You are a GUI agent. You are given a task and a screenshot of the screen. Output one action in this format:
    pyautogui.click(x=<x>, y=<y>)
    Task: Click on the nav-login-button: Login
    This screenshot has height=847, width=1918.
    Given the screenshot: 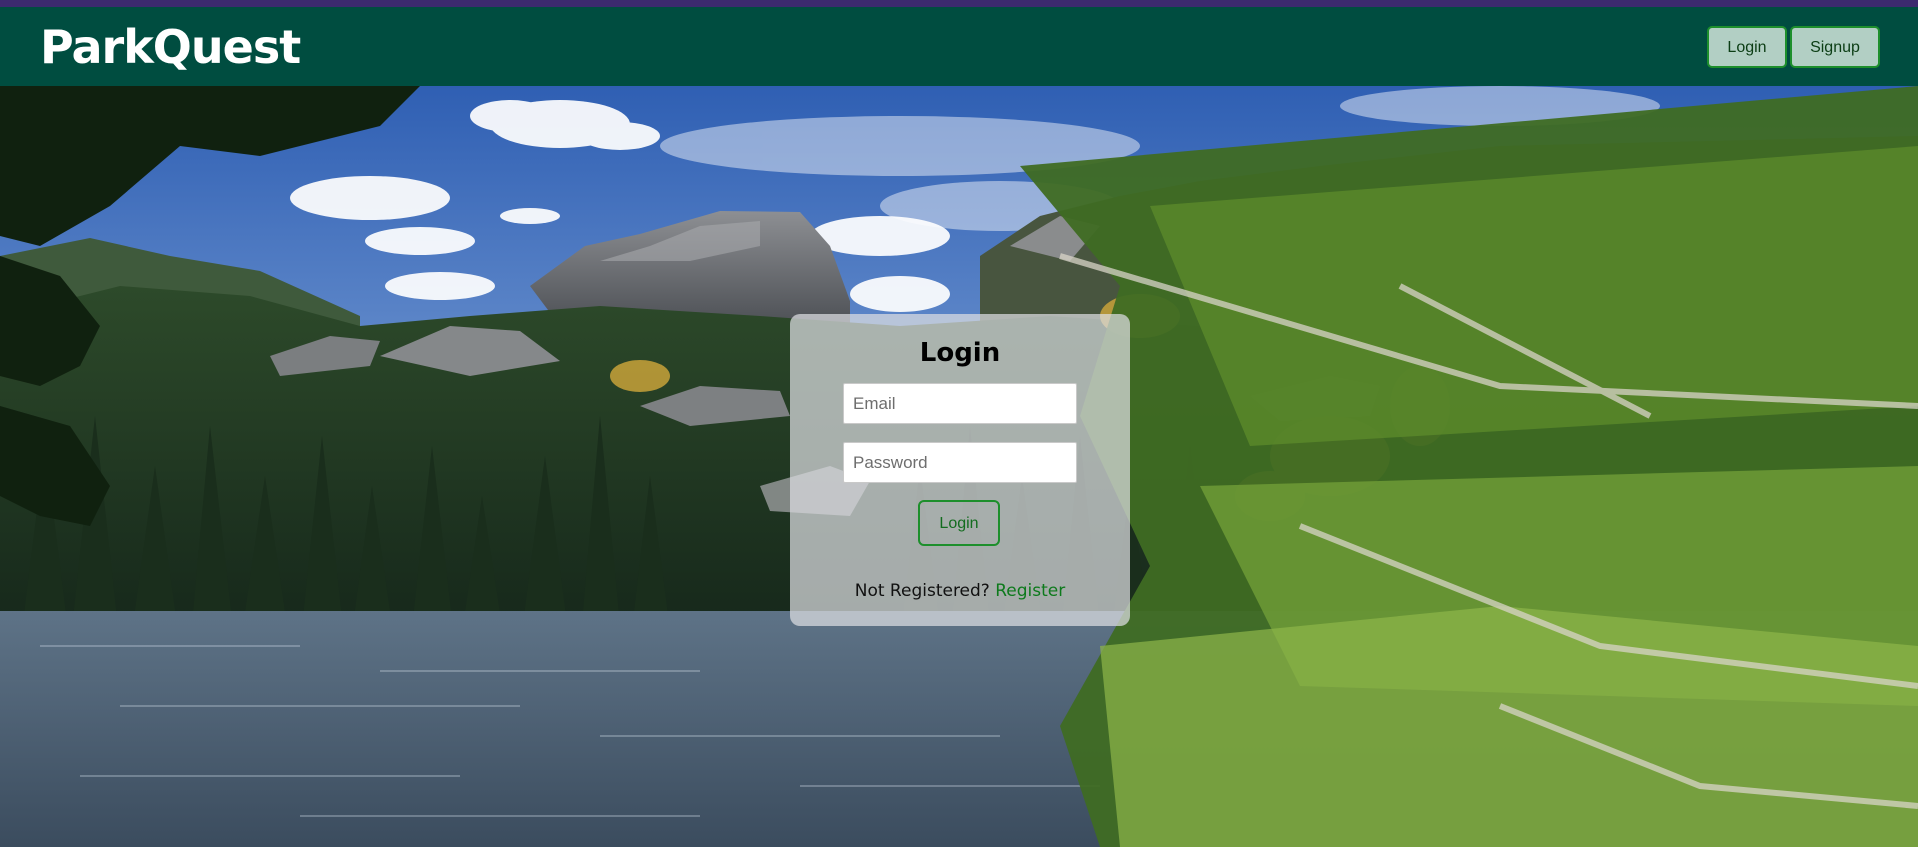 What is the action you would take?
    pyautogui.click(x=1747, y=47)
    